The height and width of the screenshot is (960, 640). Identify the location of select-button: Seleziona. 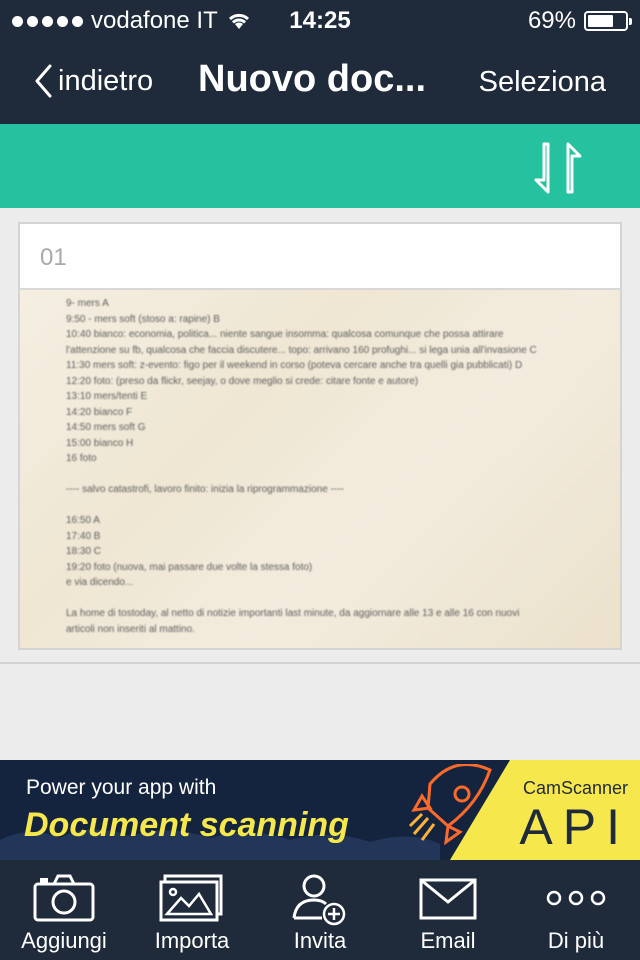
(542, 82).